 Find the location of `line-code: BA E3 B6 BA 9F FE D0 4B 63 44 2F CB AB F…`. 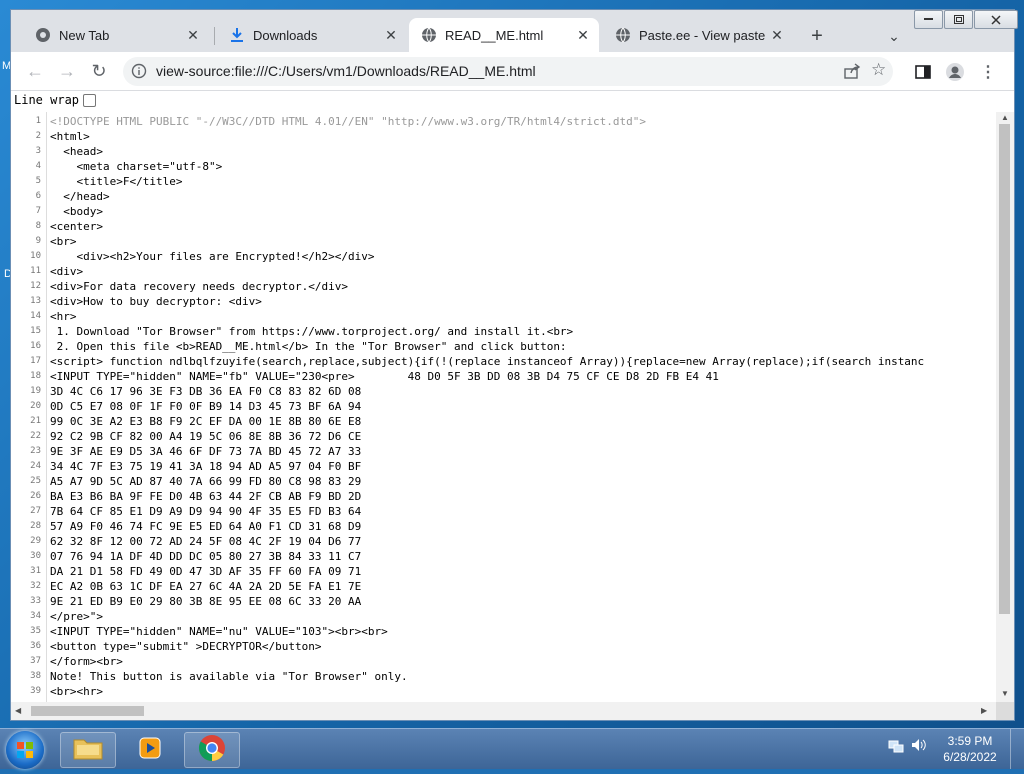

line-code: BA E3 B6 BA 9F FE D0 4B 63 44 2F CB AB F… is located at coordinates (206, 496).